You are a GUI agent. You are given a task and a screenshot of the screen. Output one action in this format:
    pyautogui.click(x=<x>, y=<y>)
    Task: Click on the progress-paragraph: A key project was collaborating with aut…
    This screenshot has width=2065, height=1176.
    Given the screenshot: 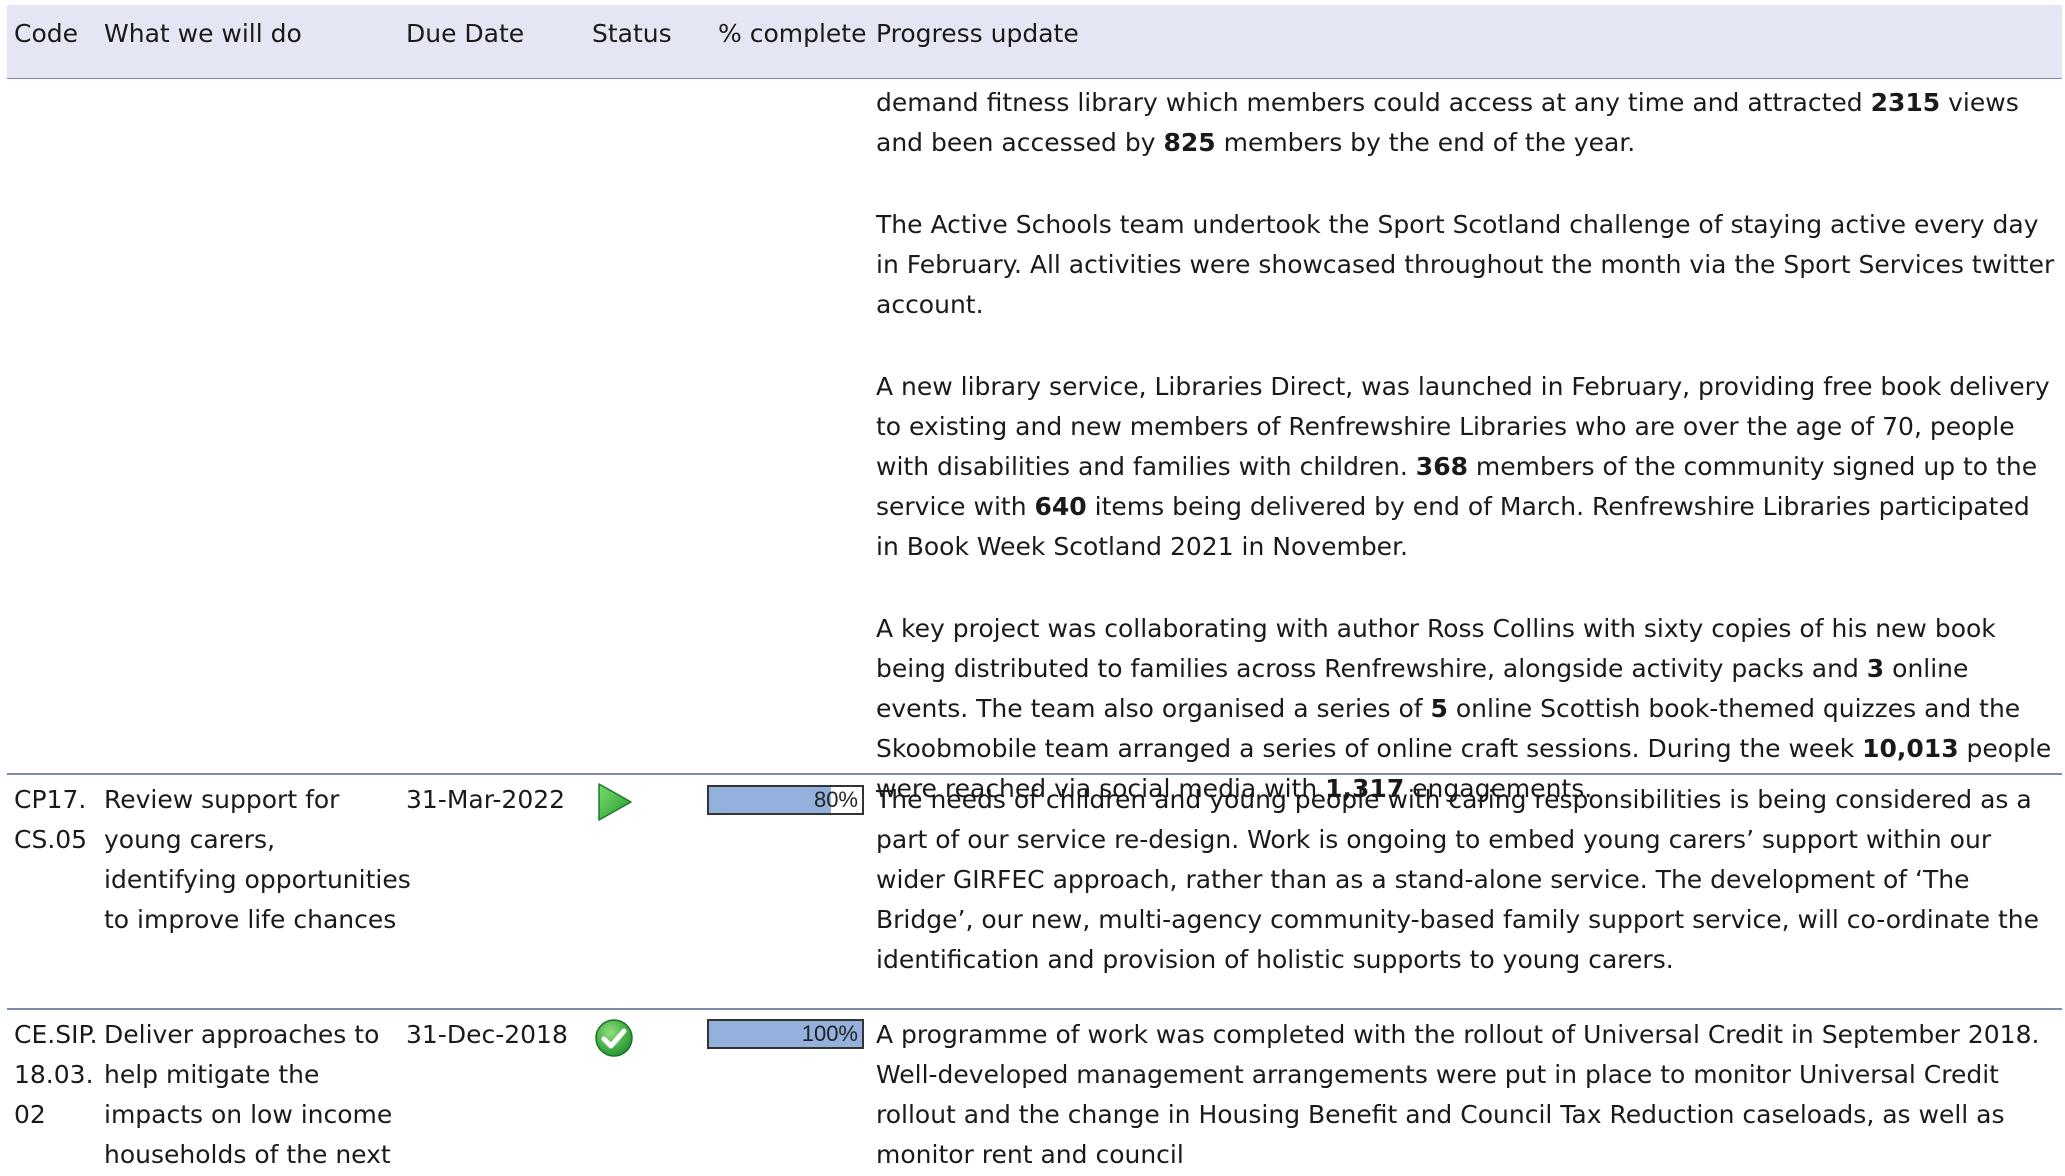 What is the action you would take?
    pyautogui.click(x=1464, y=708)
    